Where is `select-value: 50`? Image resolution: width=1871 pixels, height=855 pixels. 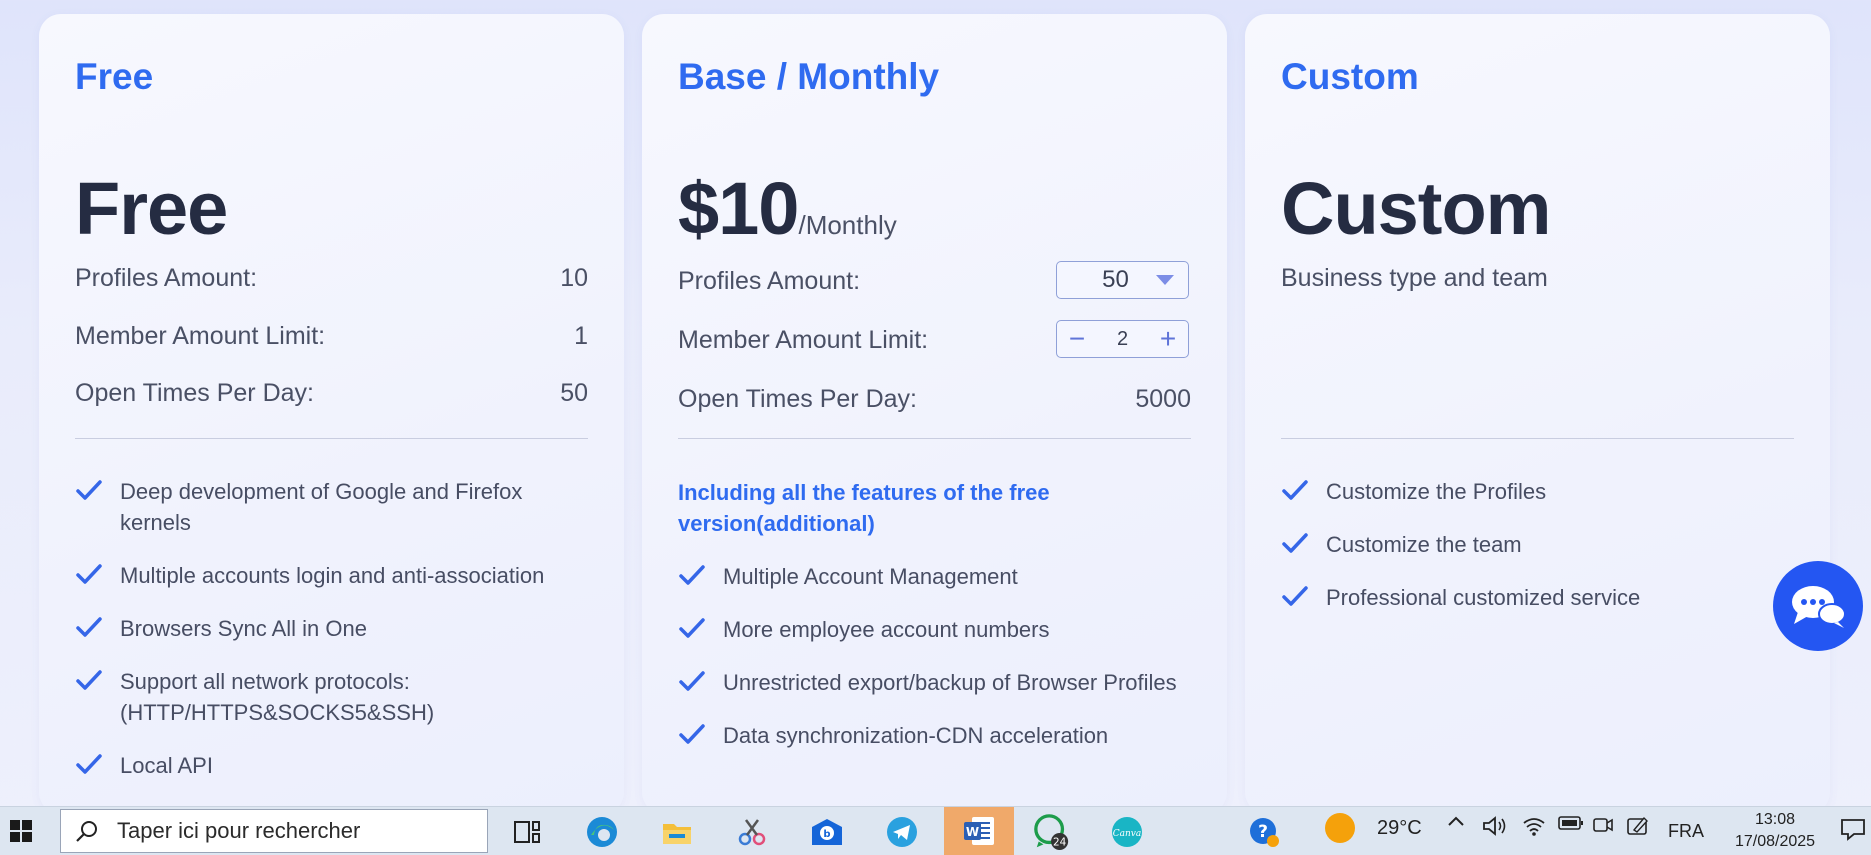
select-value: 50 is located at coordinates (1115, 279).